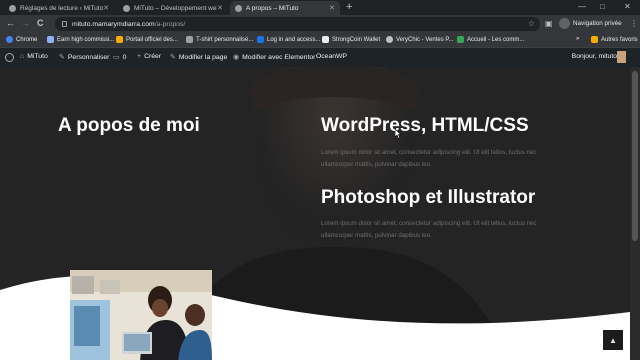  What do you see at coordinates (582, 6) in the screenshot?
I see `minimize-button: —` at bounding box center [582, 6].